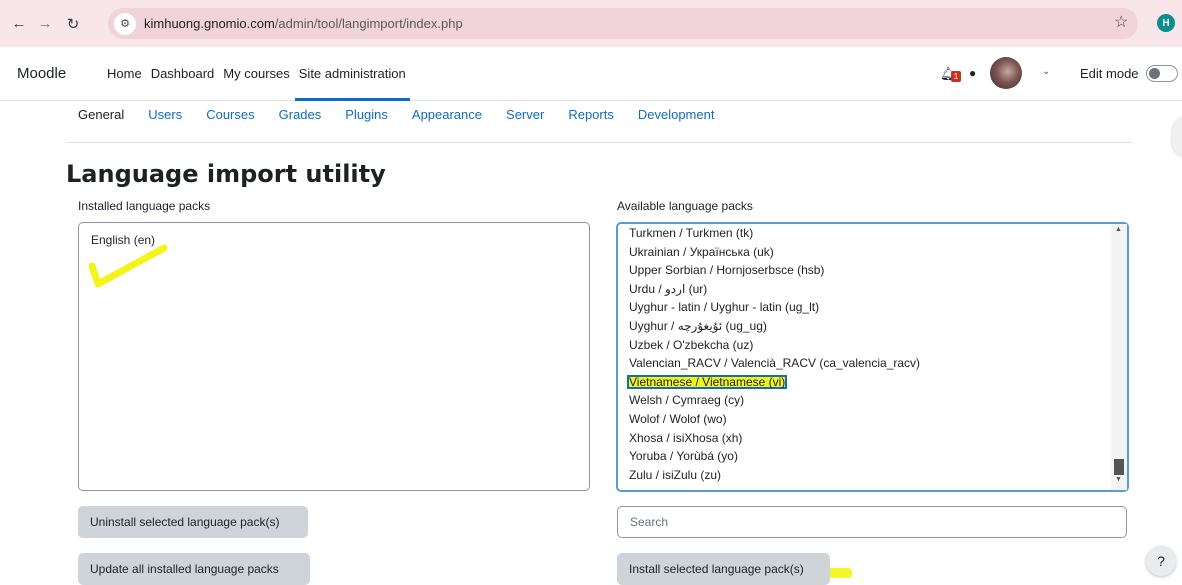 The height and width of the screenshot is (585, 1182). What do you see at coordinates (1177, 137) in the screenshot?
I see `drawer-toggle` at bounding box center [1177, 137].